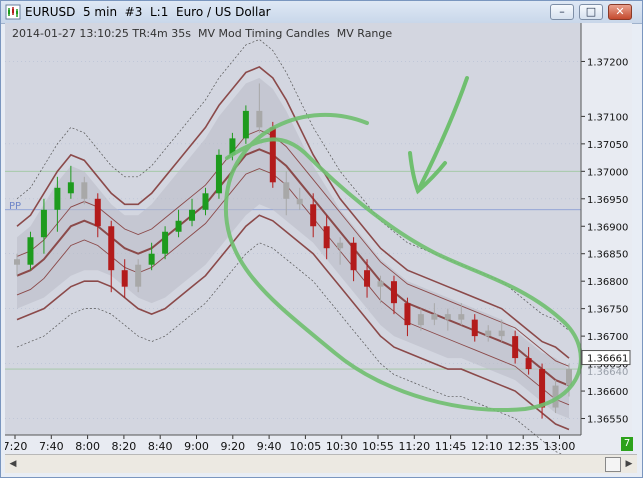 This screenshot has height=478, width=643. Describe the element at coordinates (629, 464) in the screenshot. I see `scroll-right-icon: ▶` at that location.